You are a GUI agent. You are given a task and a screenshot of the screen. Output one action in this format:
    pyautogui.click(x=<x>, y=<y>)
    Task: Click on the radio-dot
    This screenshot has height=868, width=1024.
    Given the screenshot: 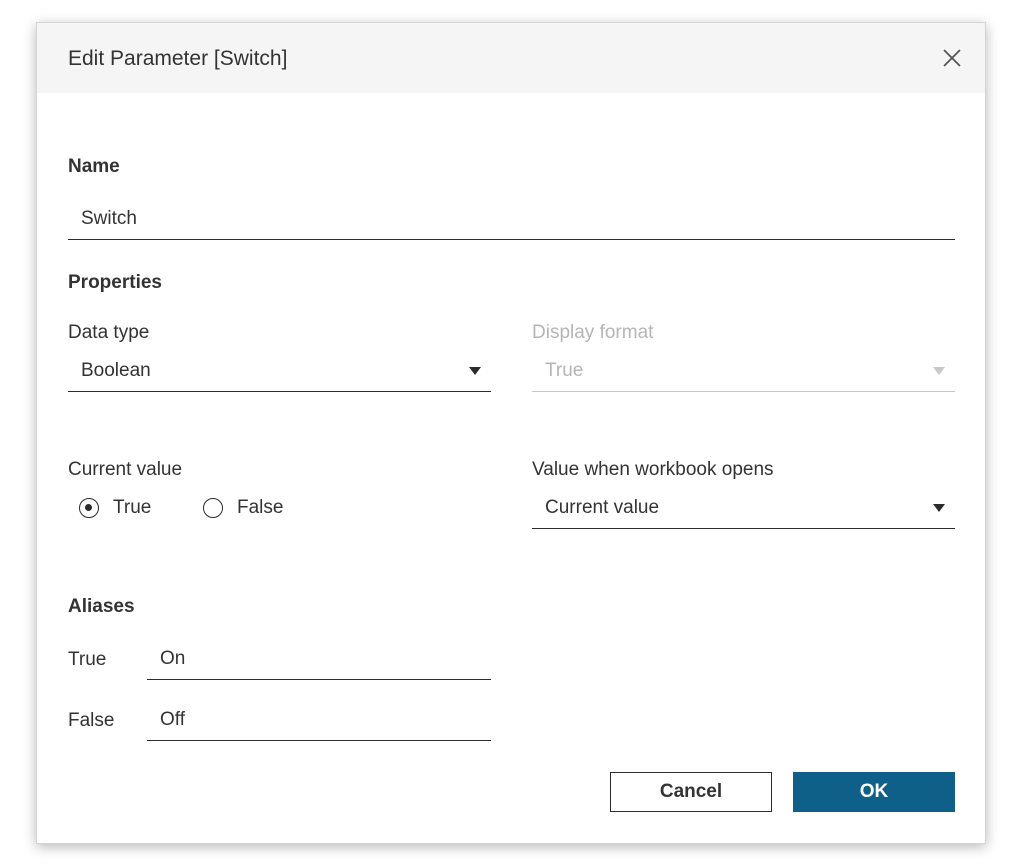 What is the action you would take?
    pyautogui.click(x=88, y=507)
    